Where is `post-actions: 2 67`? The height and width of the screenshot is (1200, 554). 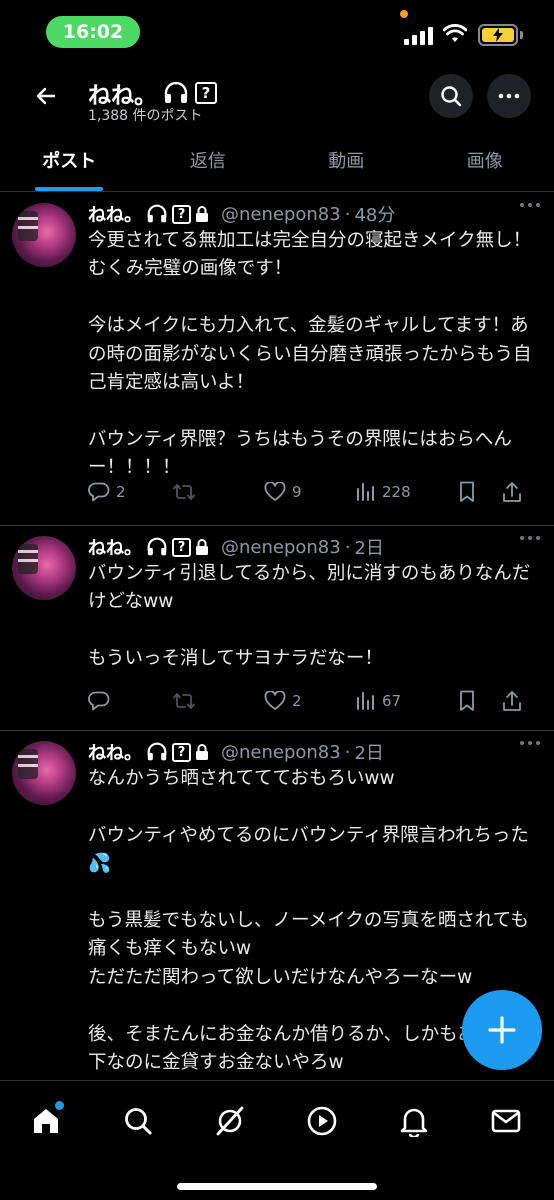 post-actions: 2 67 is located at coordinates (314, 701).